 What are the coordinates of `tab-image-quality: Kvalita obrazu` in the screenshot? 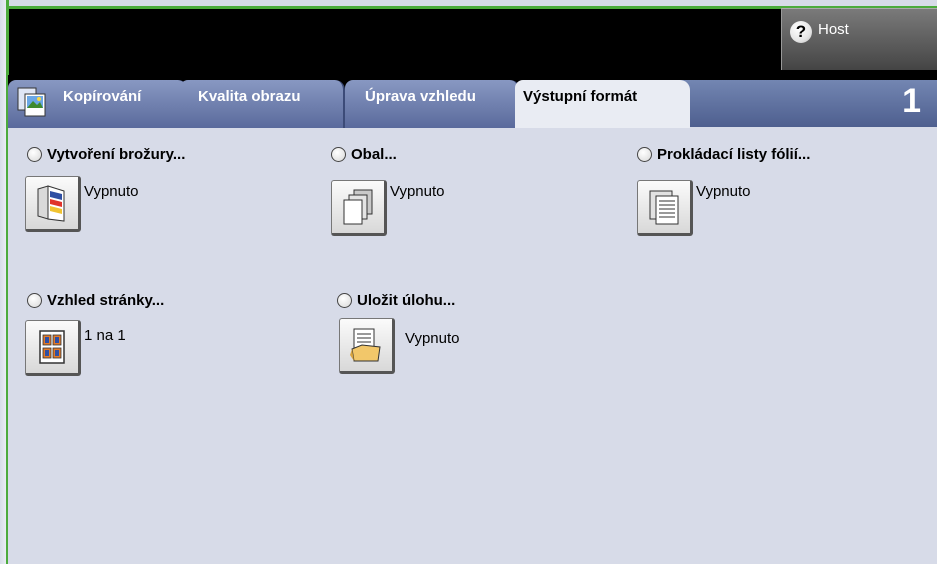 It's located at (262, 104).